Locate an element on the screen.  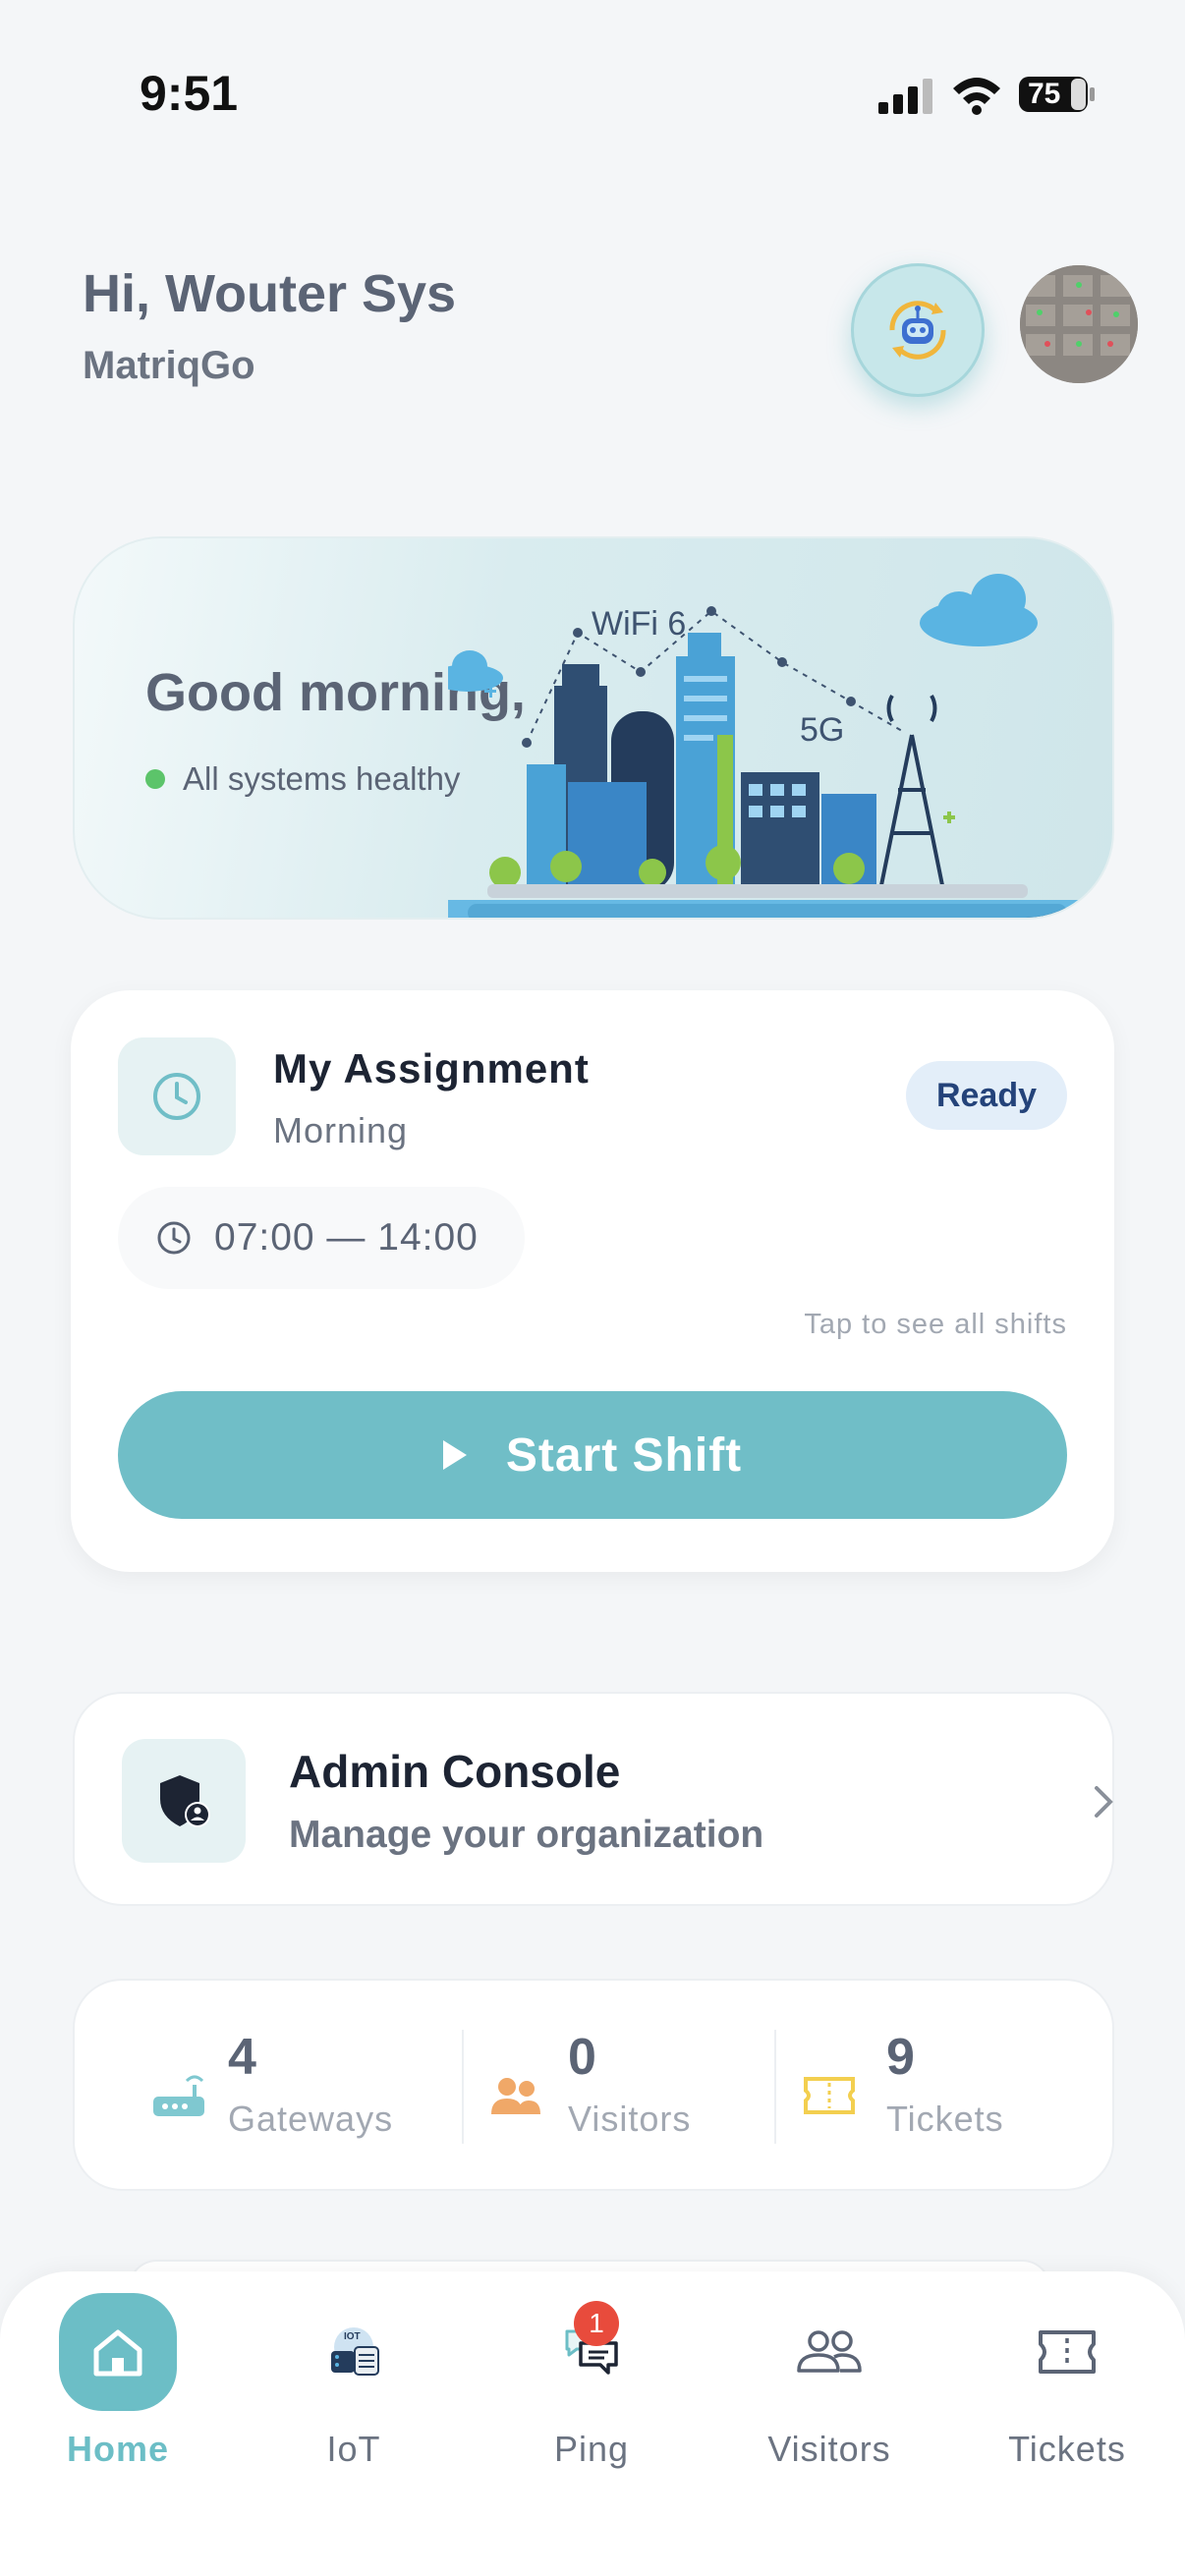
nav-home-label: Home is located at coordinates (118, 2449).